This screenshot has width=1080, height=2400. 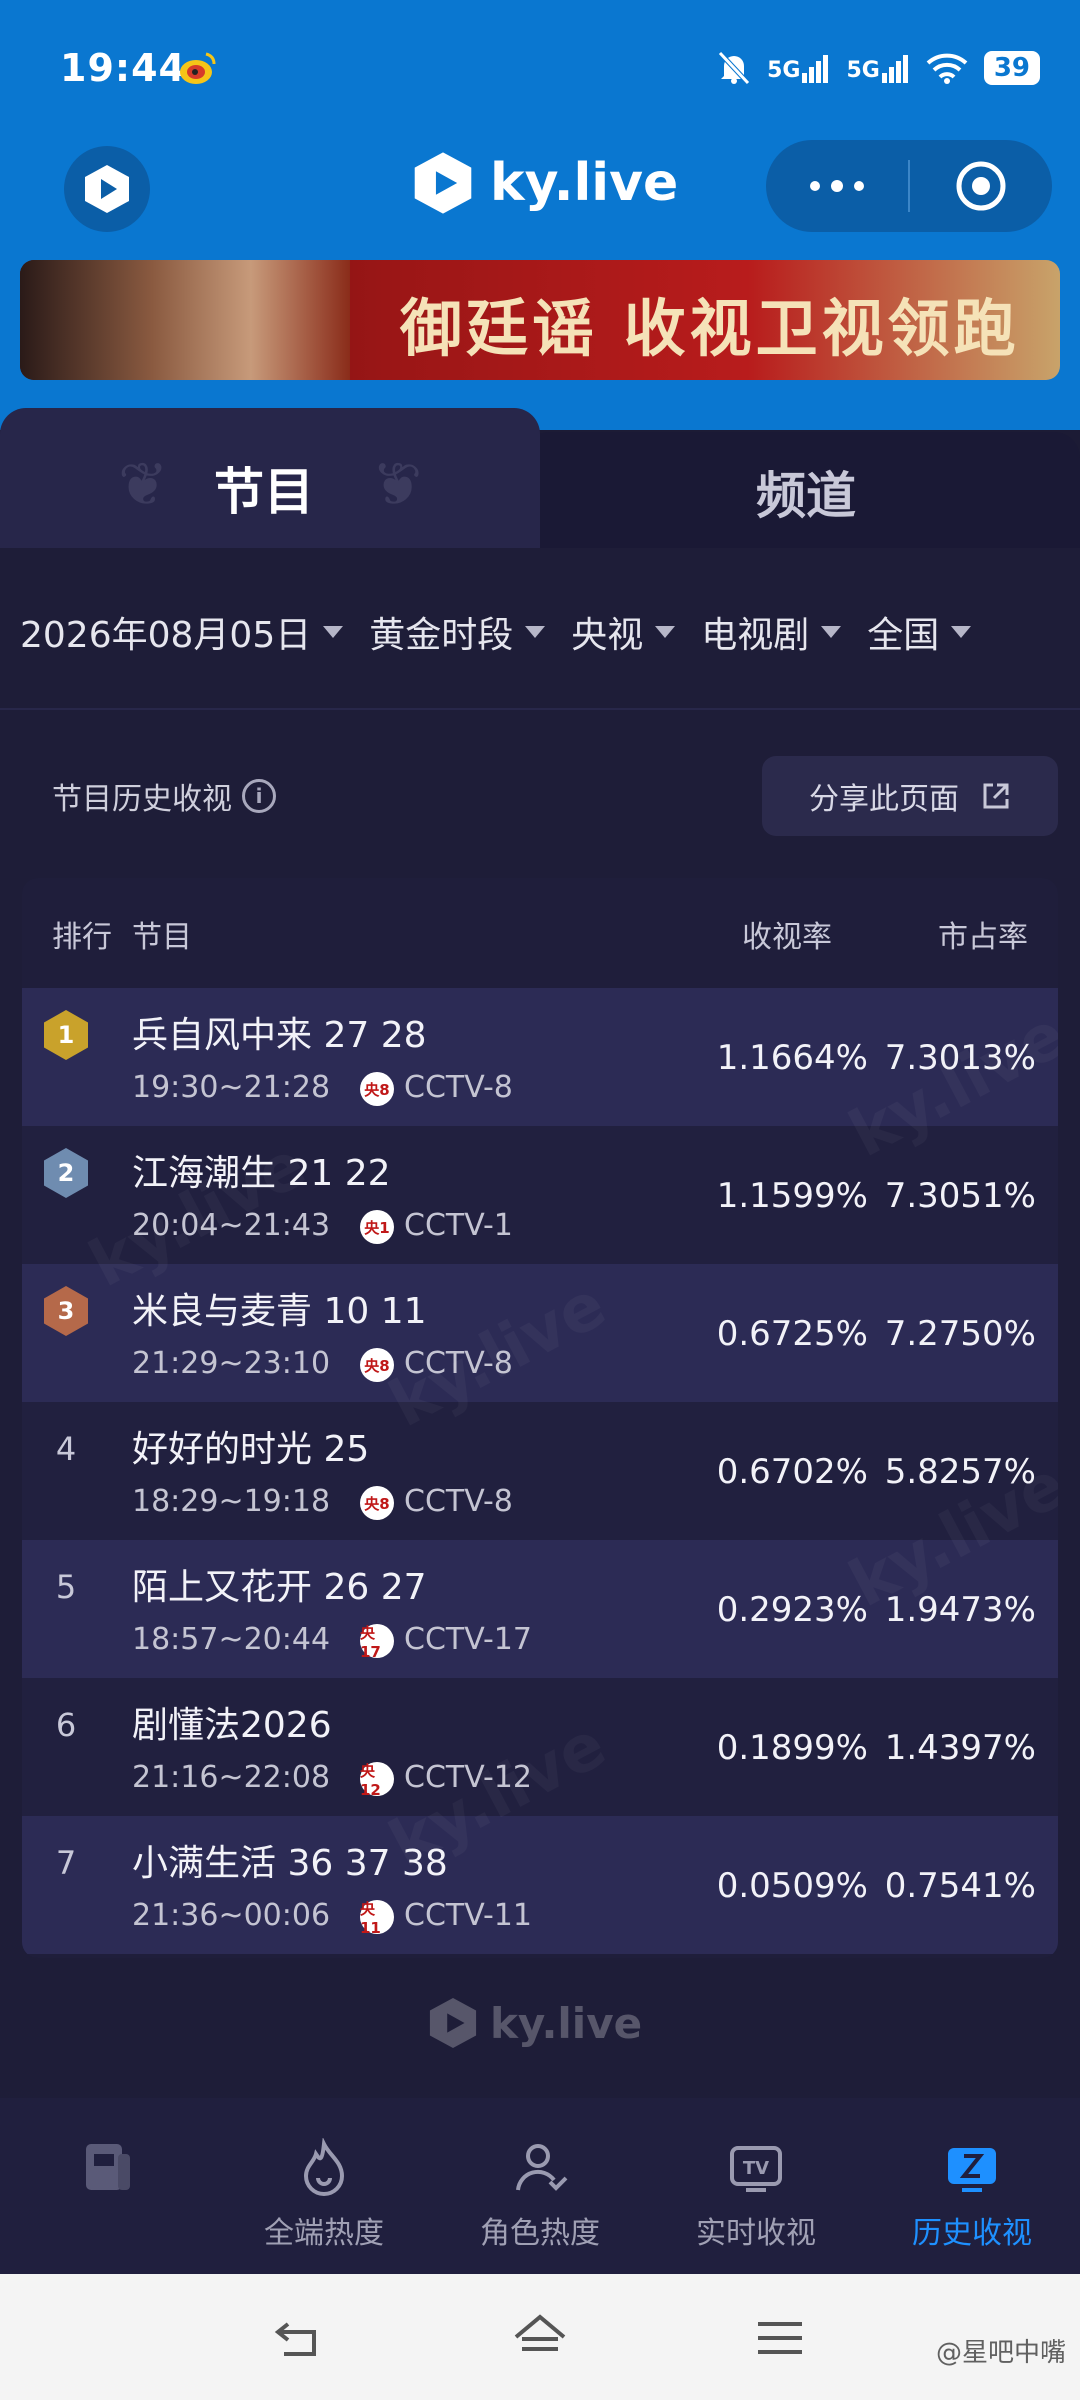 What do you see at coordinates (806, 496) in the screenshot?
I see `tab-channel-label: 频道` at bounding box center [806, 496].